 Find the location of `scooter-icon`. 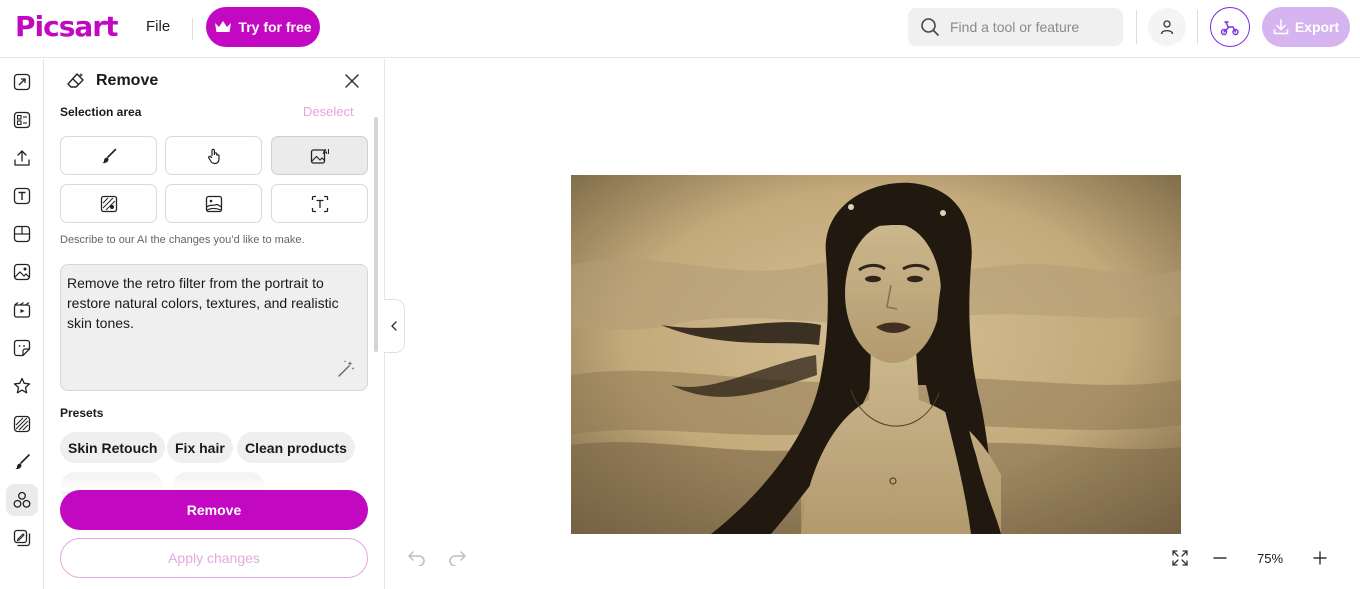

scooter-icon is located at coordinates (1229, 28).